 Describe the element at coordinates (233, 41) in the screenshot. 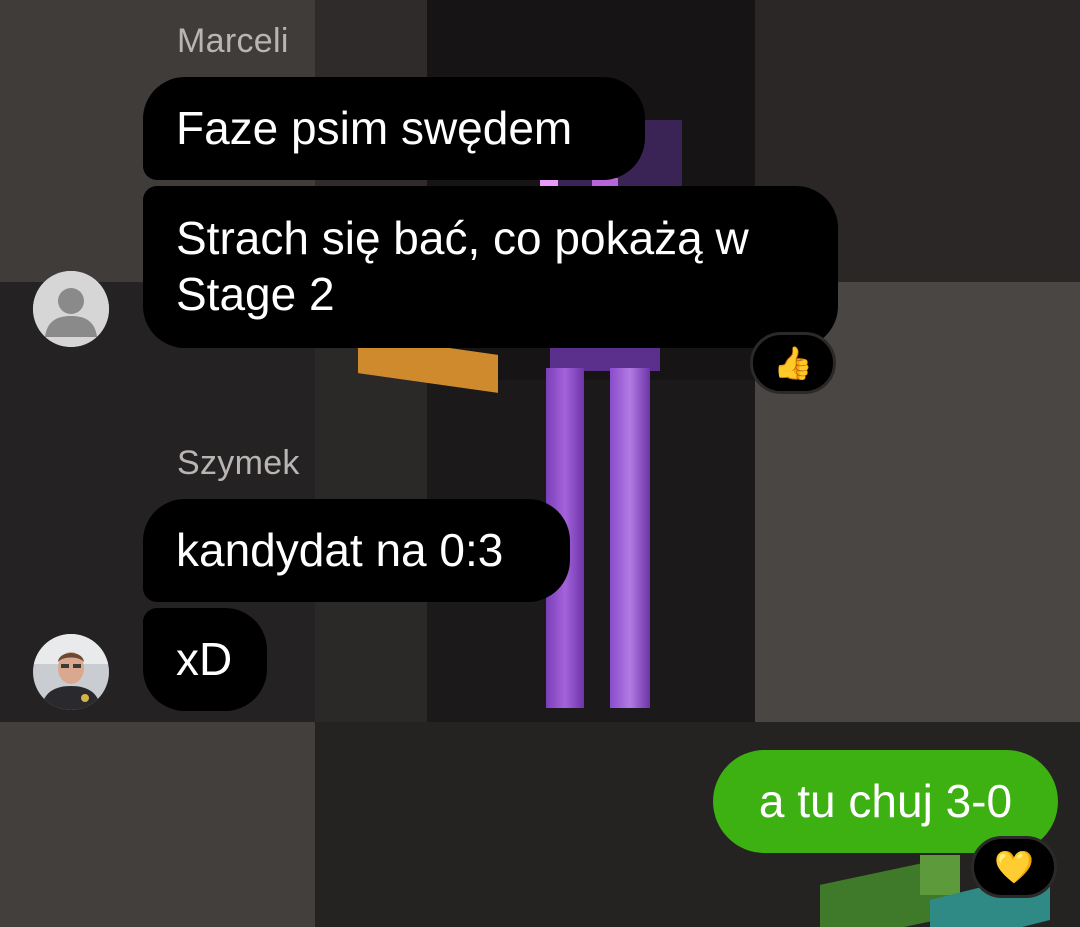

I see `sender-name: Marceli` at that location.